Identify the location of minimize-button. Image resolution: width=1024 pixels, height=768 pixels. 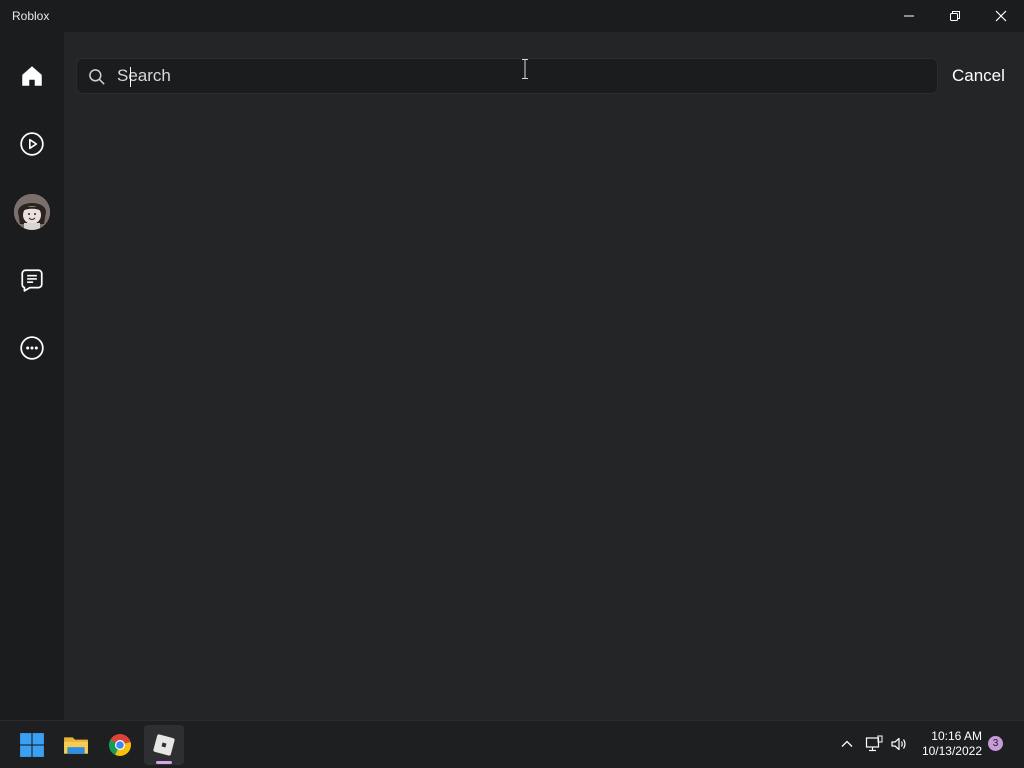
(909, 16).